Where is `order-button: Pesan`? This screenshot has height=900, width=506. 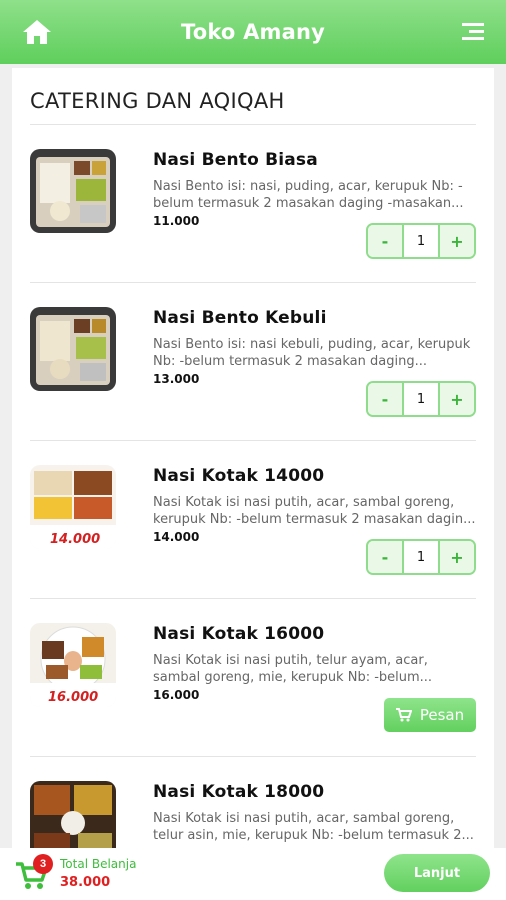
order-button: Pesan is located at coordinates (430, 715).